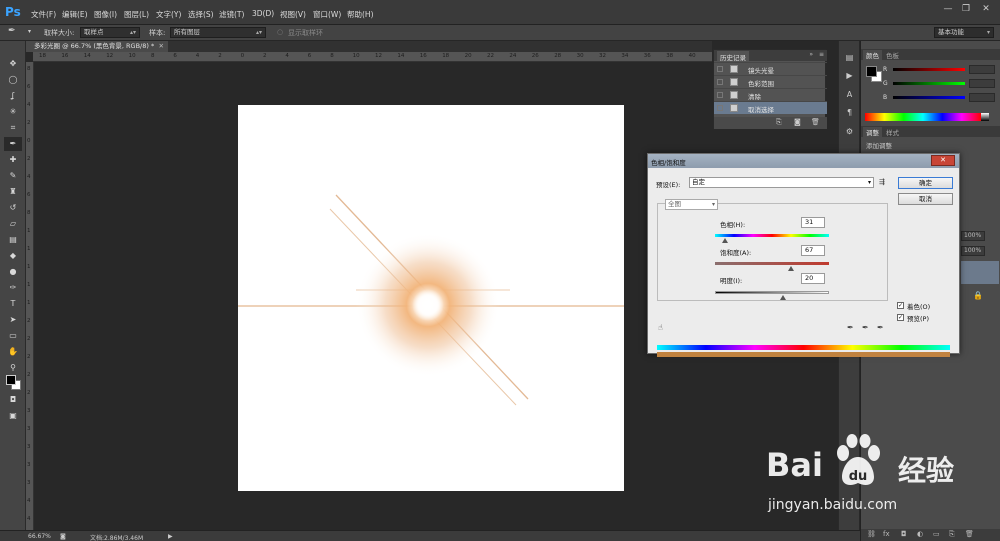 Image resolution: width=1000 pixels, height=541 pixels. What do you see at coordinates (936, 534) in the screenshot?
I see `group-icon: ▭` at bounding box center [936, 534].